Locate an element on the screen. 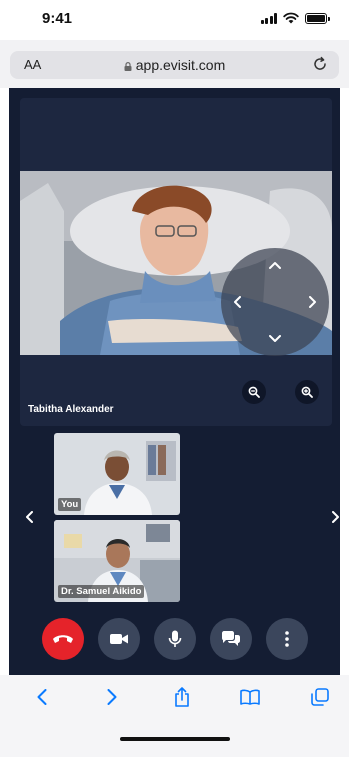 Image resolution: width=349 pixels, height=757 pixels. zoom-in-icon is located at coordinates (307, 392).